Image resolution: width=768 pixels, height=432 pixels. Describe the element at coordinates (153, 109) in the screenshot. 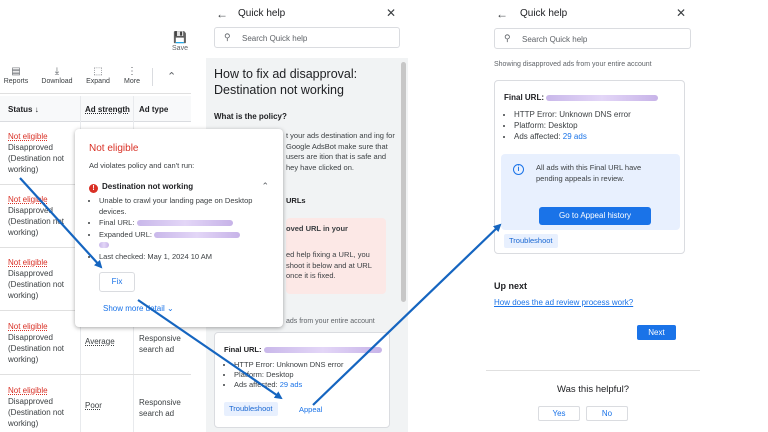

I see `ad-type-header: Ad type` at that location.